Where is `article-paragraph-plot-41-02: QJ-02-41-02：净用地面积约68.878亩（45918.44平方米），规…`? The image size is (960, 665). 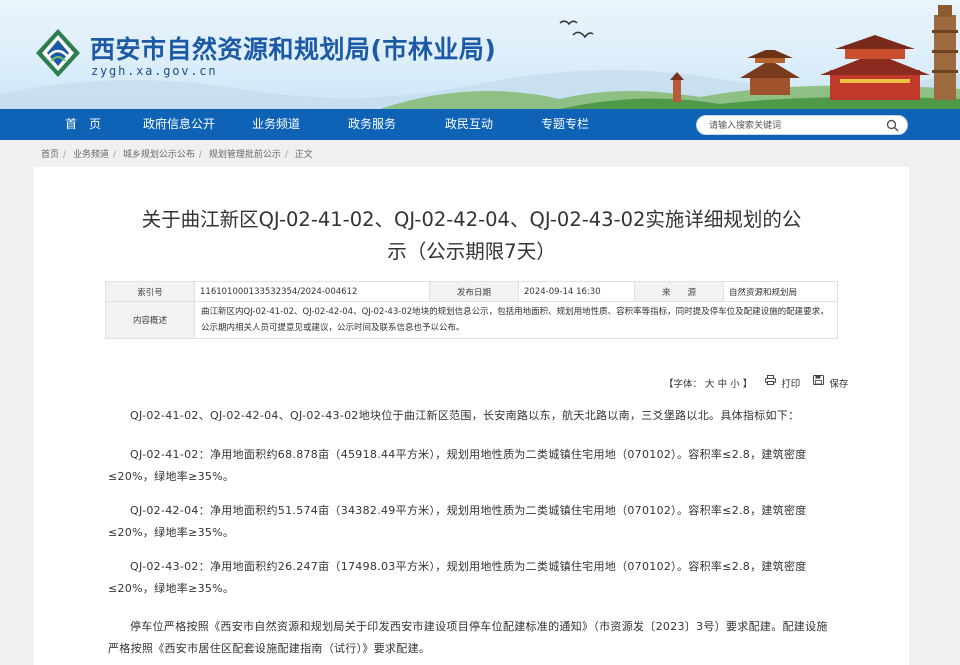
article-paragraph-plot-41-02: QJ-02-41-02：净用地面积约68.878亩（45918.44平方米），规… is located at coordinates (457, 465).